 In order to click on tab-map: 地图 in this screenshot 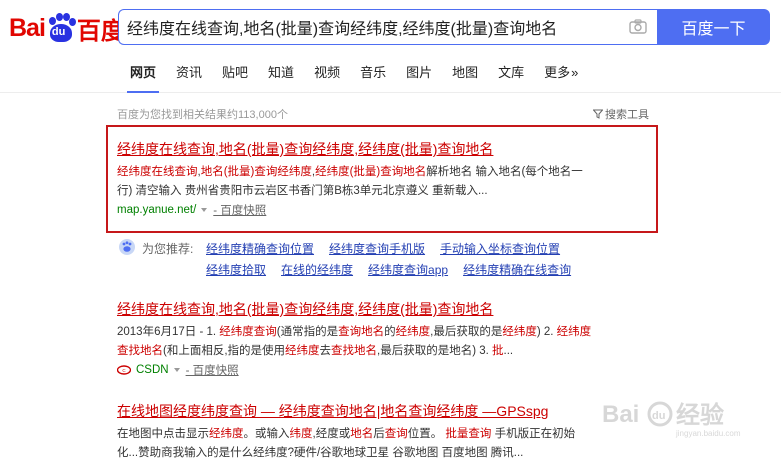, I will do `click(465, 78)`.